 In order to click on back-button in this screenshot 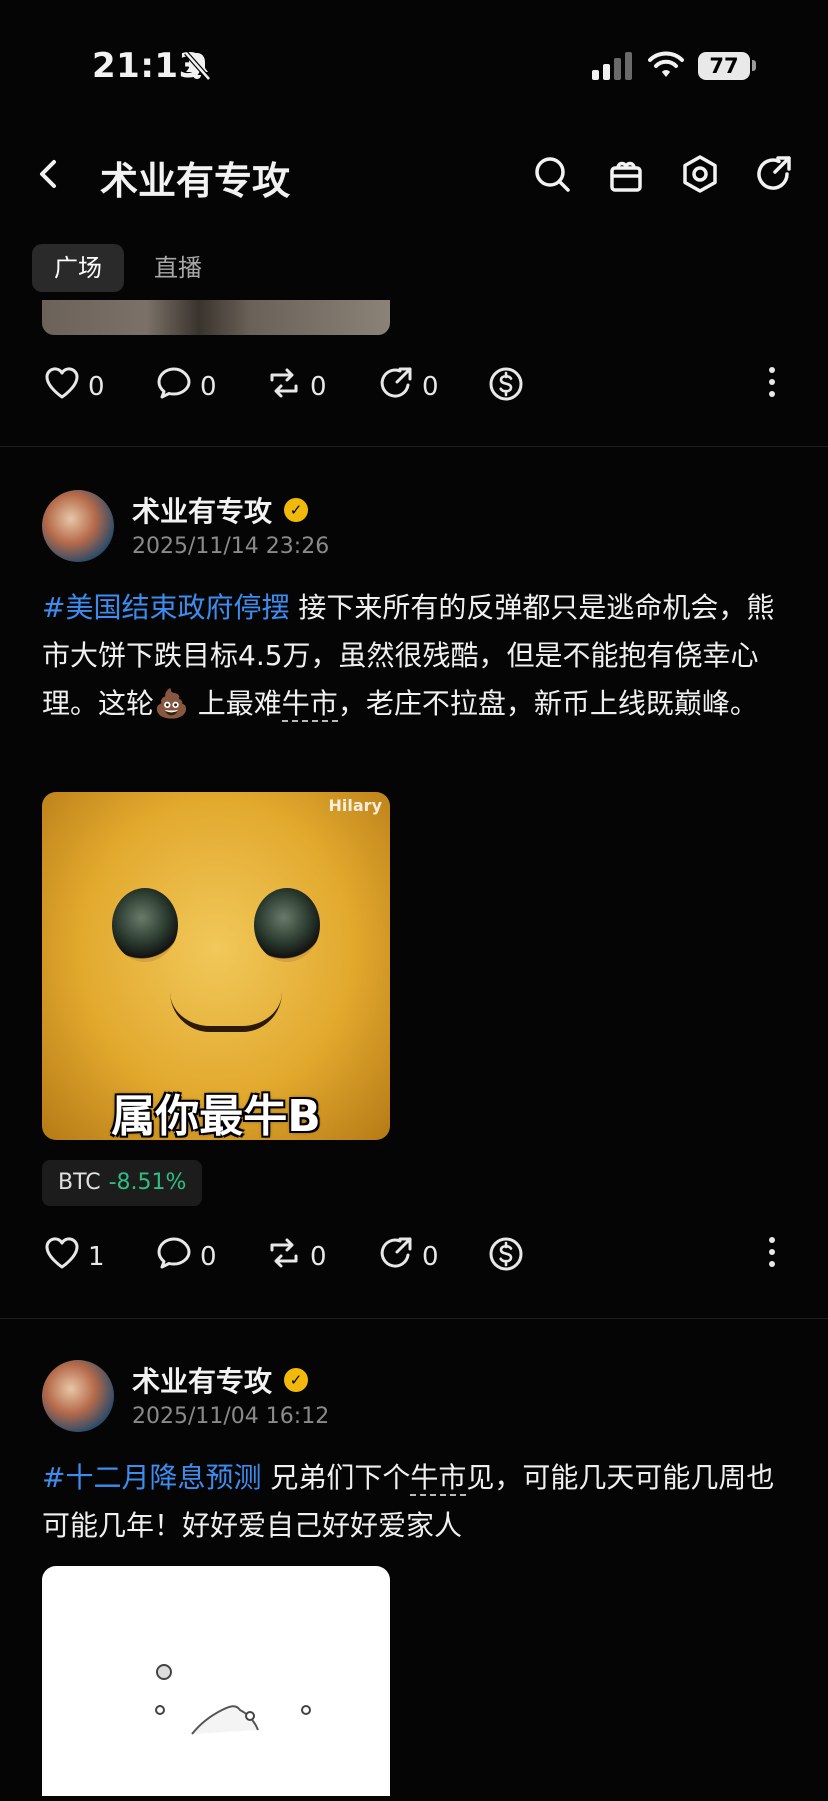, I will do `click(49, 176)`.